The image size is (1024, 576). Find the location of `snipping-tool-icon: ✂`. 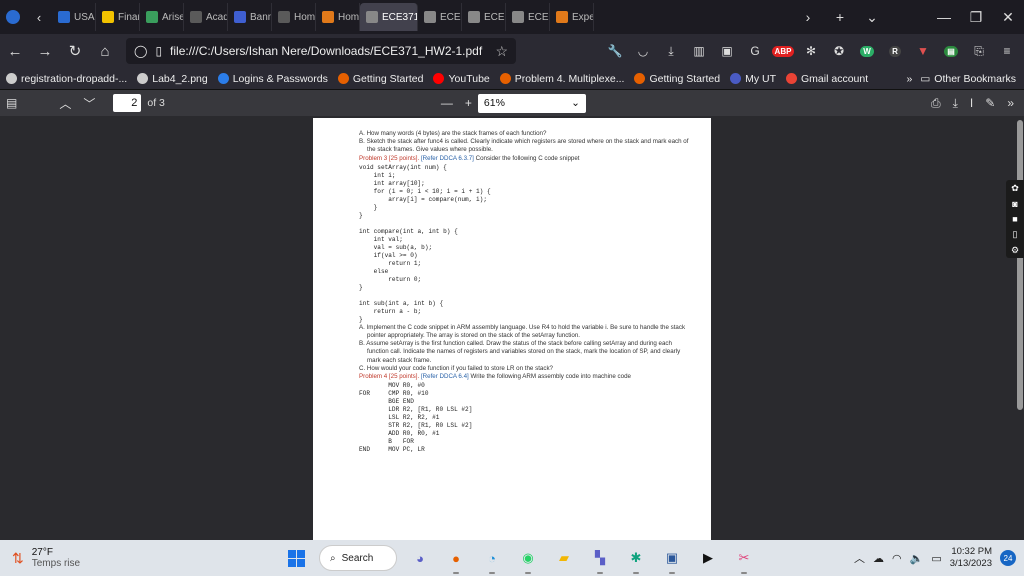

snipping-tool-icon: ✂ is located at coordinates (744, 559).